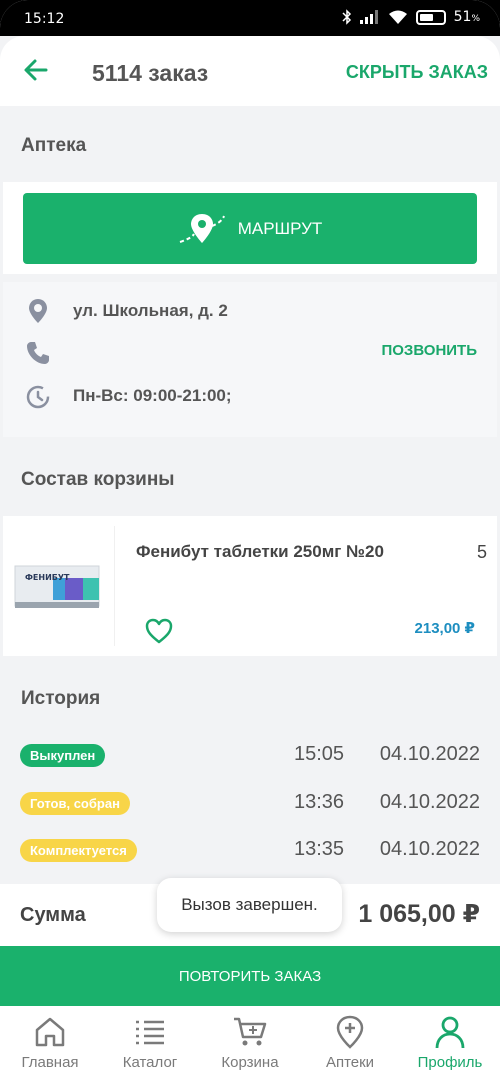  I want to click on status-badge: Готов, собран, so click(75, 803).